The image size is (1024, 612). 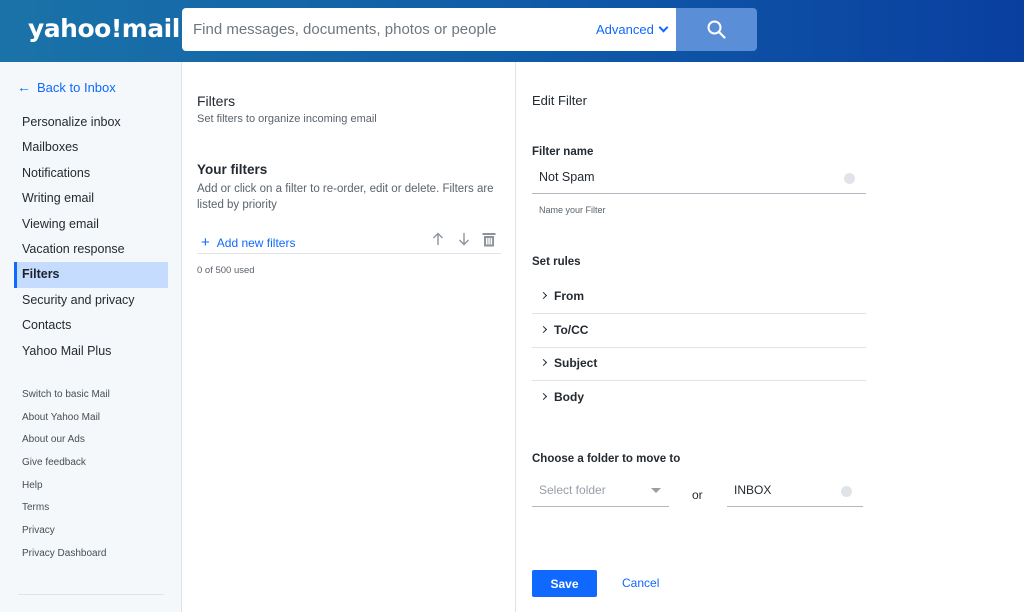 What do you see at coordinates (699, 331) in the screenshot?
I see `rule-to-cc: To/CC` at bounding box center [699, 331].